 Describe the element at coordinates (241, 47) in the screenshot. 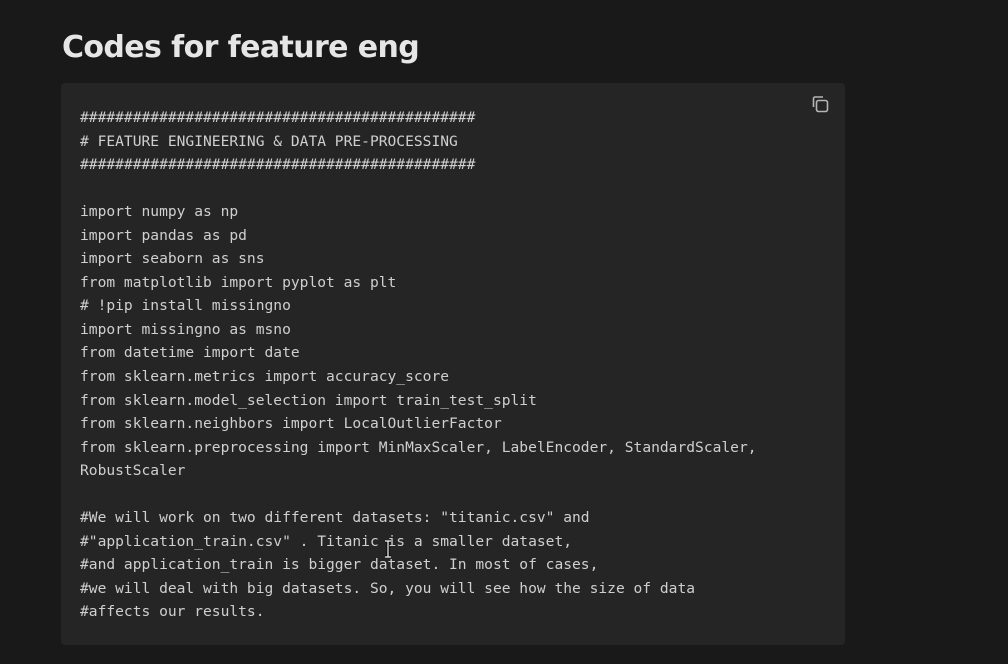

I see `page-title: Codes for feature eng` at that location.